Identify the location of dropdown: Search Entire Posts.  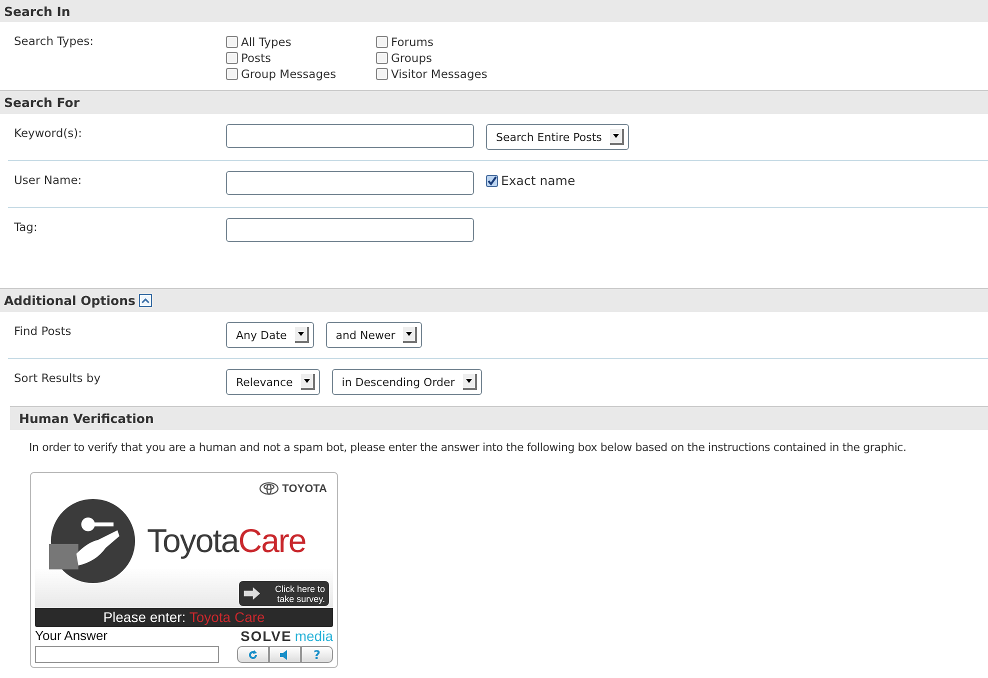
(557, 137).